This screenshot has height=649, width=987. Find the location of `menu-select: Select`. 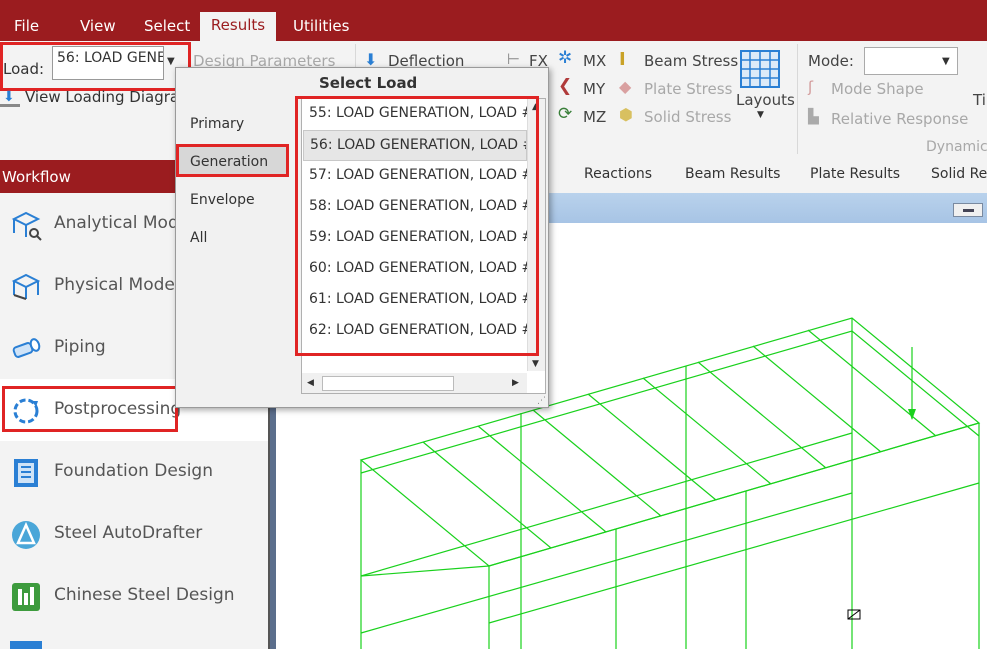

menu-select: Select is located at coordinates (167, 26).